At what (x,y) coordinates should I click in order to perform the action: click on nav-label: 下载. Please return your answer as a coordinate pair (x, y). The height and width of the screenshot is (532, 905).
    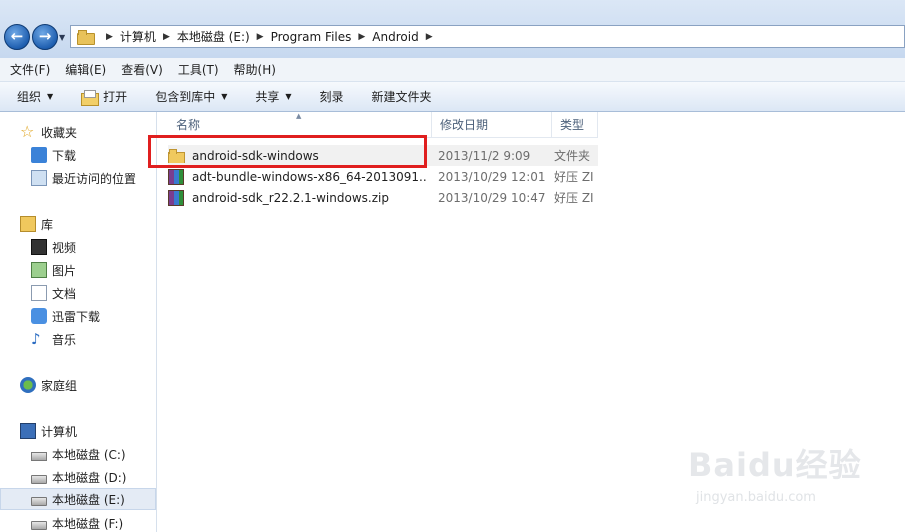
    Looking at the image, I should click on (64, 155).